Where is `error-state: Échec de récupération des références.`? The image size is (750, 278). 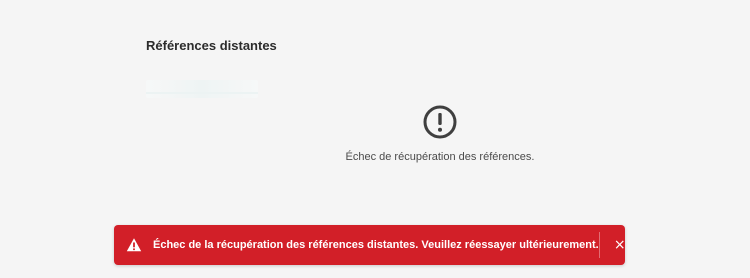 error-state: Échec de récupération des références. is located at coordinates (440, 133).